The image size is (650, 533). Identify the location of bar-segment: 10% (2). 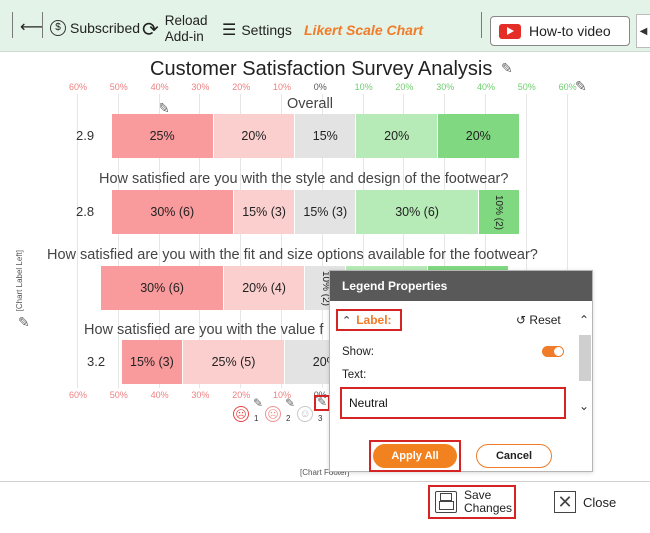
(499, 212).